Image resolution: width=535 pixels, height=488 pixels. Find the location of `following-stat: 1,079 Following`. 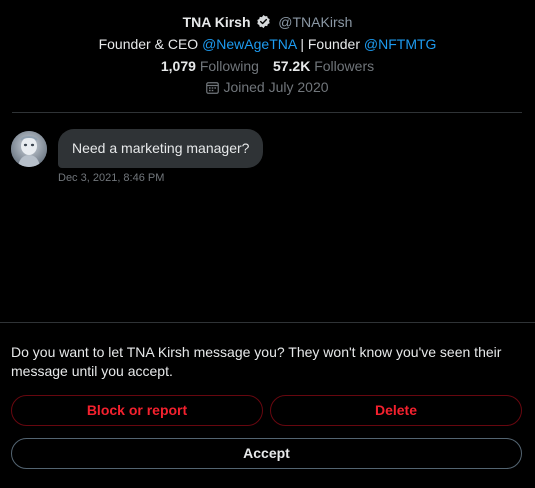

following-stat: 1,079 Following is located at coordinates (210, 66).